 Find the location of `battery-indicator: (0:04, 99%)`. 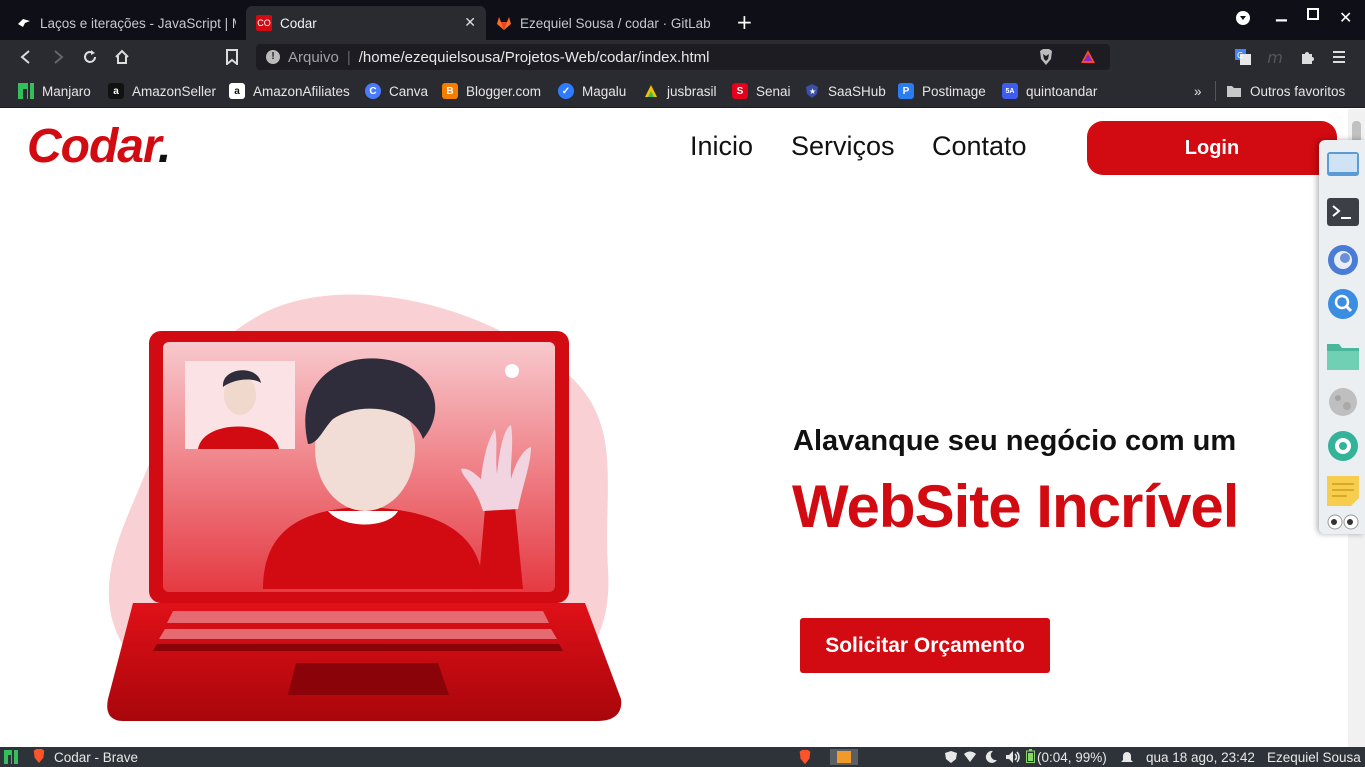

battery-indicator: (0:04, 99%) is located at coordinates (1066, 756).